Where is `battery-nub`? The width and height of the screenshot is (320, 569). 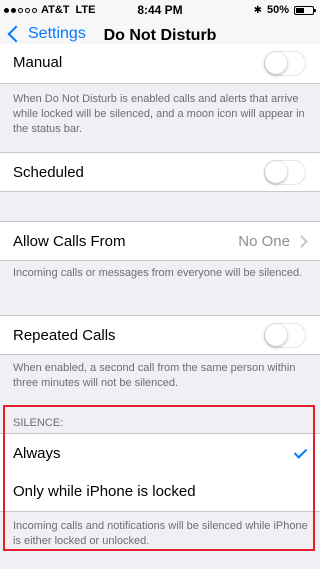
battery-nub is located at coordinates (315, 10).